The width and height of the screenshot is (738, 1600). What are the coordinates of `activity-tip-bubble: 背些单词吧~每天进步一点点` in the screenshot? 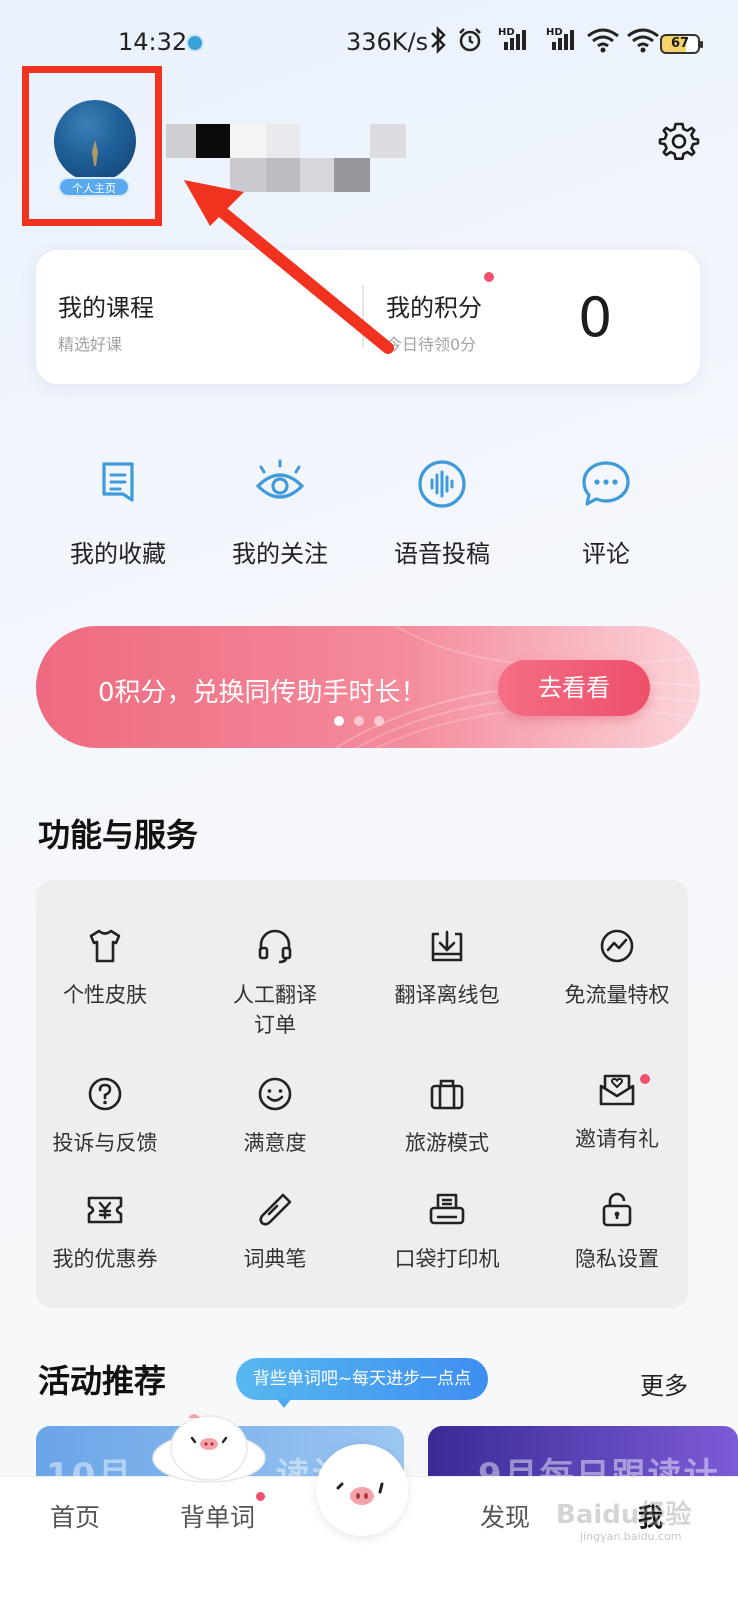 It's located at (362, 1383).